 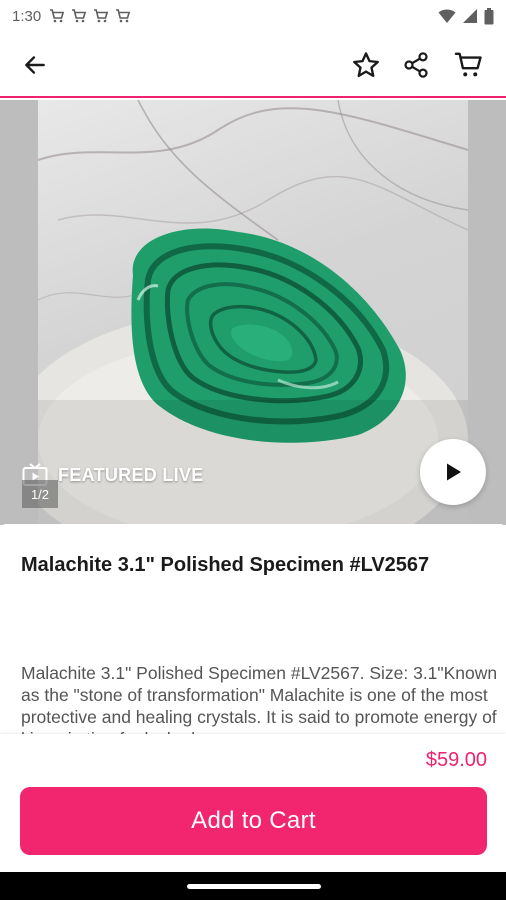 I want to click on back-arrow-icon, so click(x=35, y=65).